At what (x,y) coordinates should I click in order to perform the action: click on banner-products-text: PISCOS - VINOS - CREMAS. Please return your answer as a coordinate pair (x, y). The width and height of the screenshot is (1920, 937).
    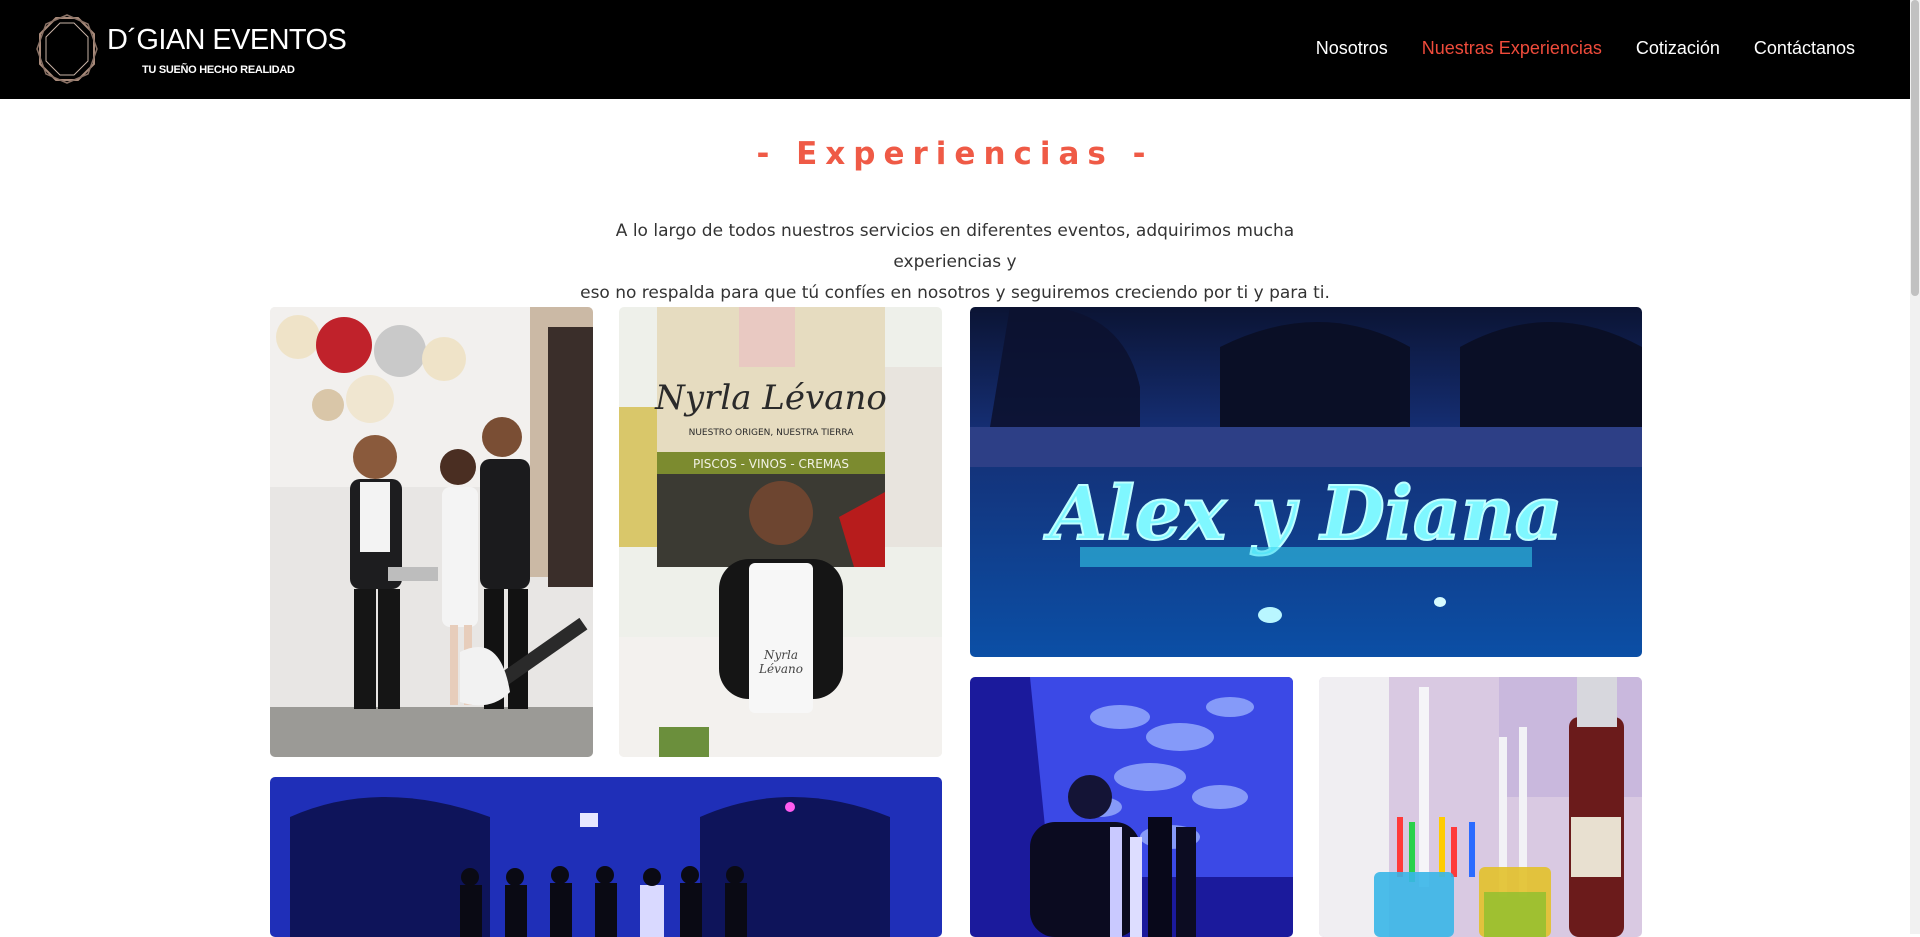
    Looking at the image, I should click on (771, 464).